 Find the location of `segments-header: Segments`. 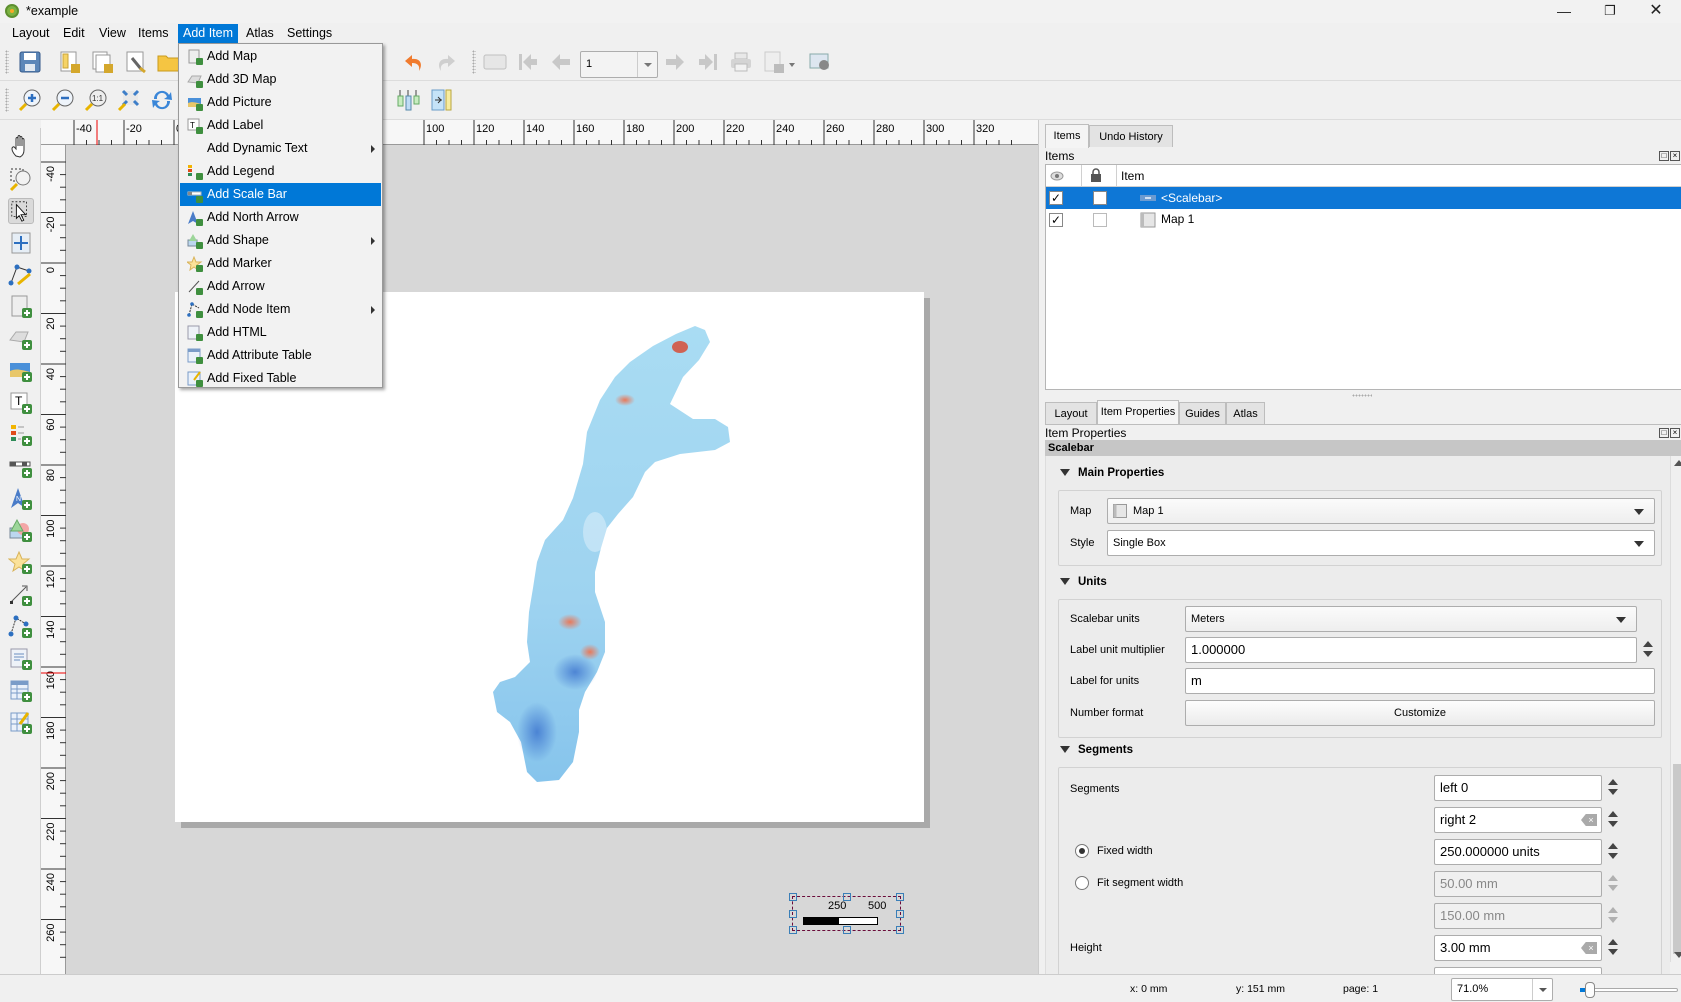

segments-header: Segments is located at coordinates (1096, 750).